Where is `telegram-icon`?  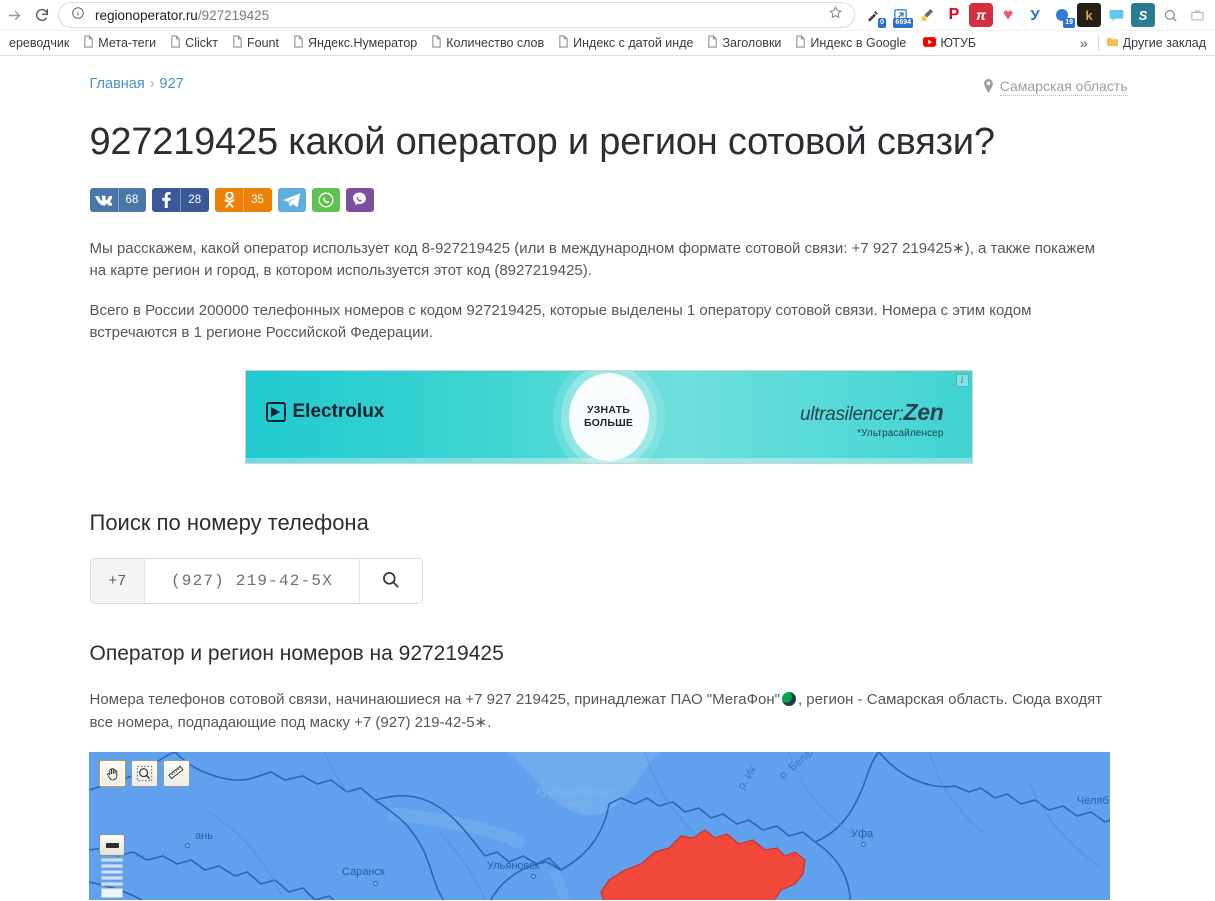
telegram-icon is located at coordinates (292, 200).